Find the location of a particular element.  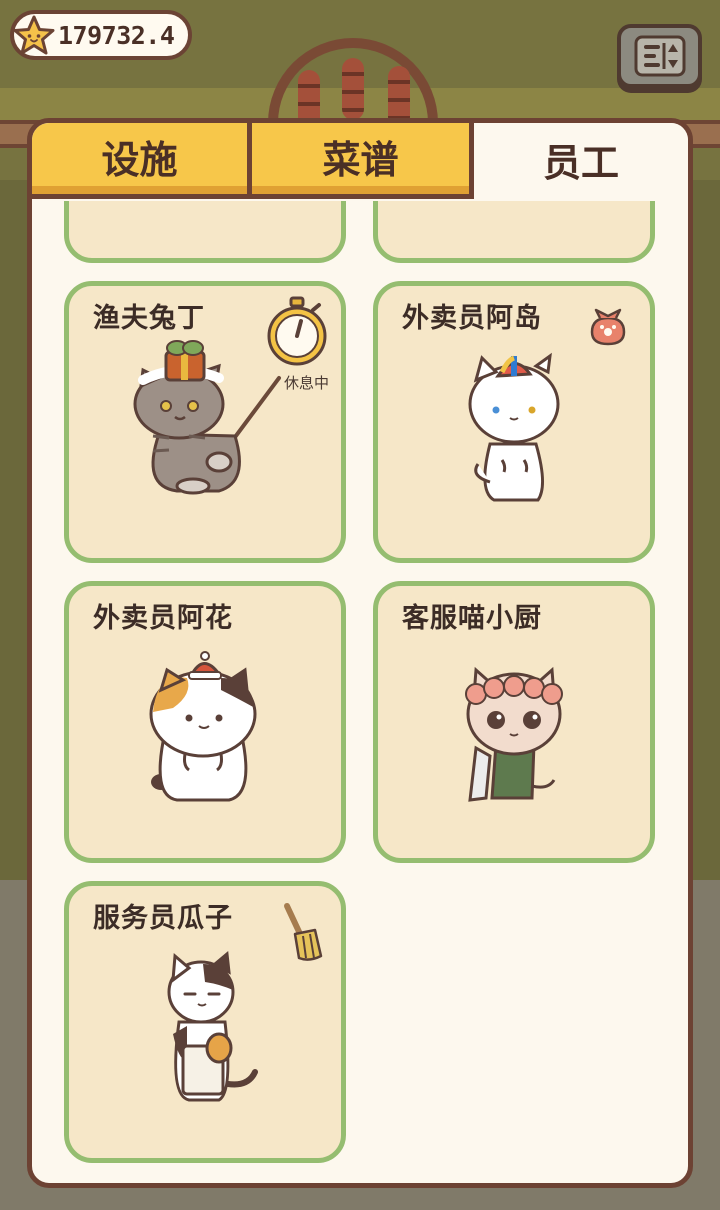

staff-card: 客服喵小厨 is located at coordinates (514, 722).